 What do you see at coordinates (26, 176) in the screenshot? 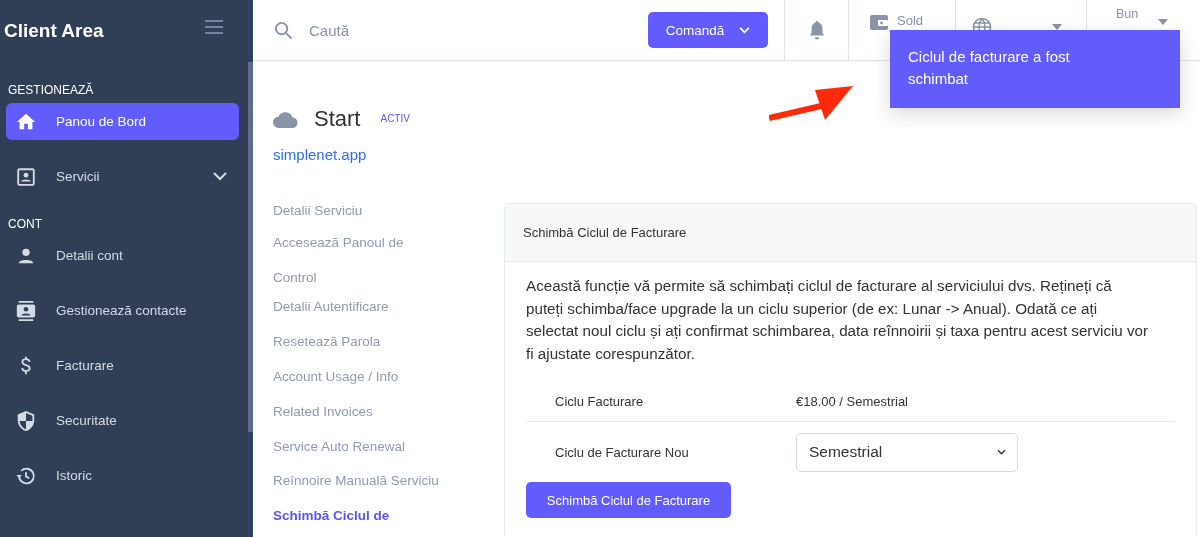
I see `id-card-icon` at bounding box center [26, 176].